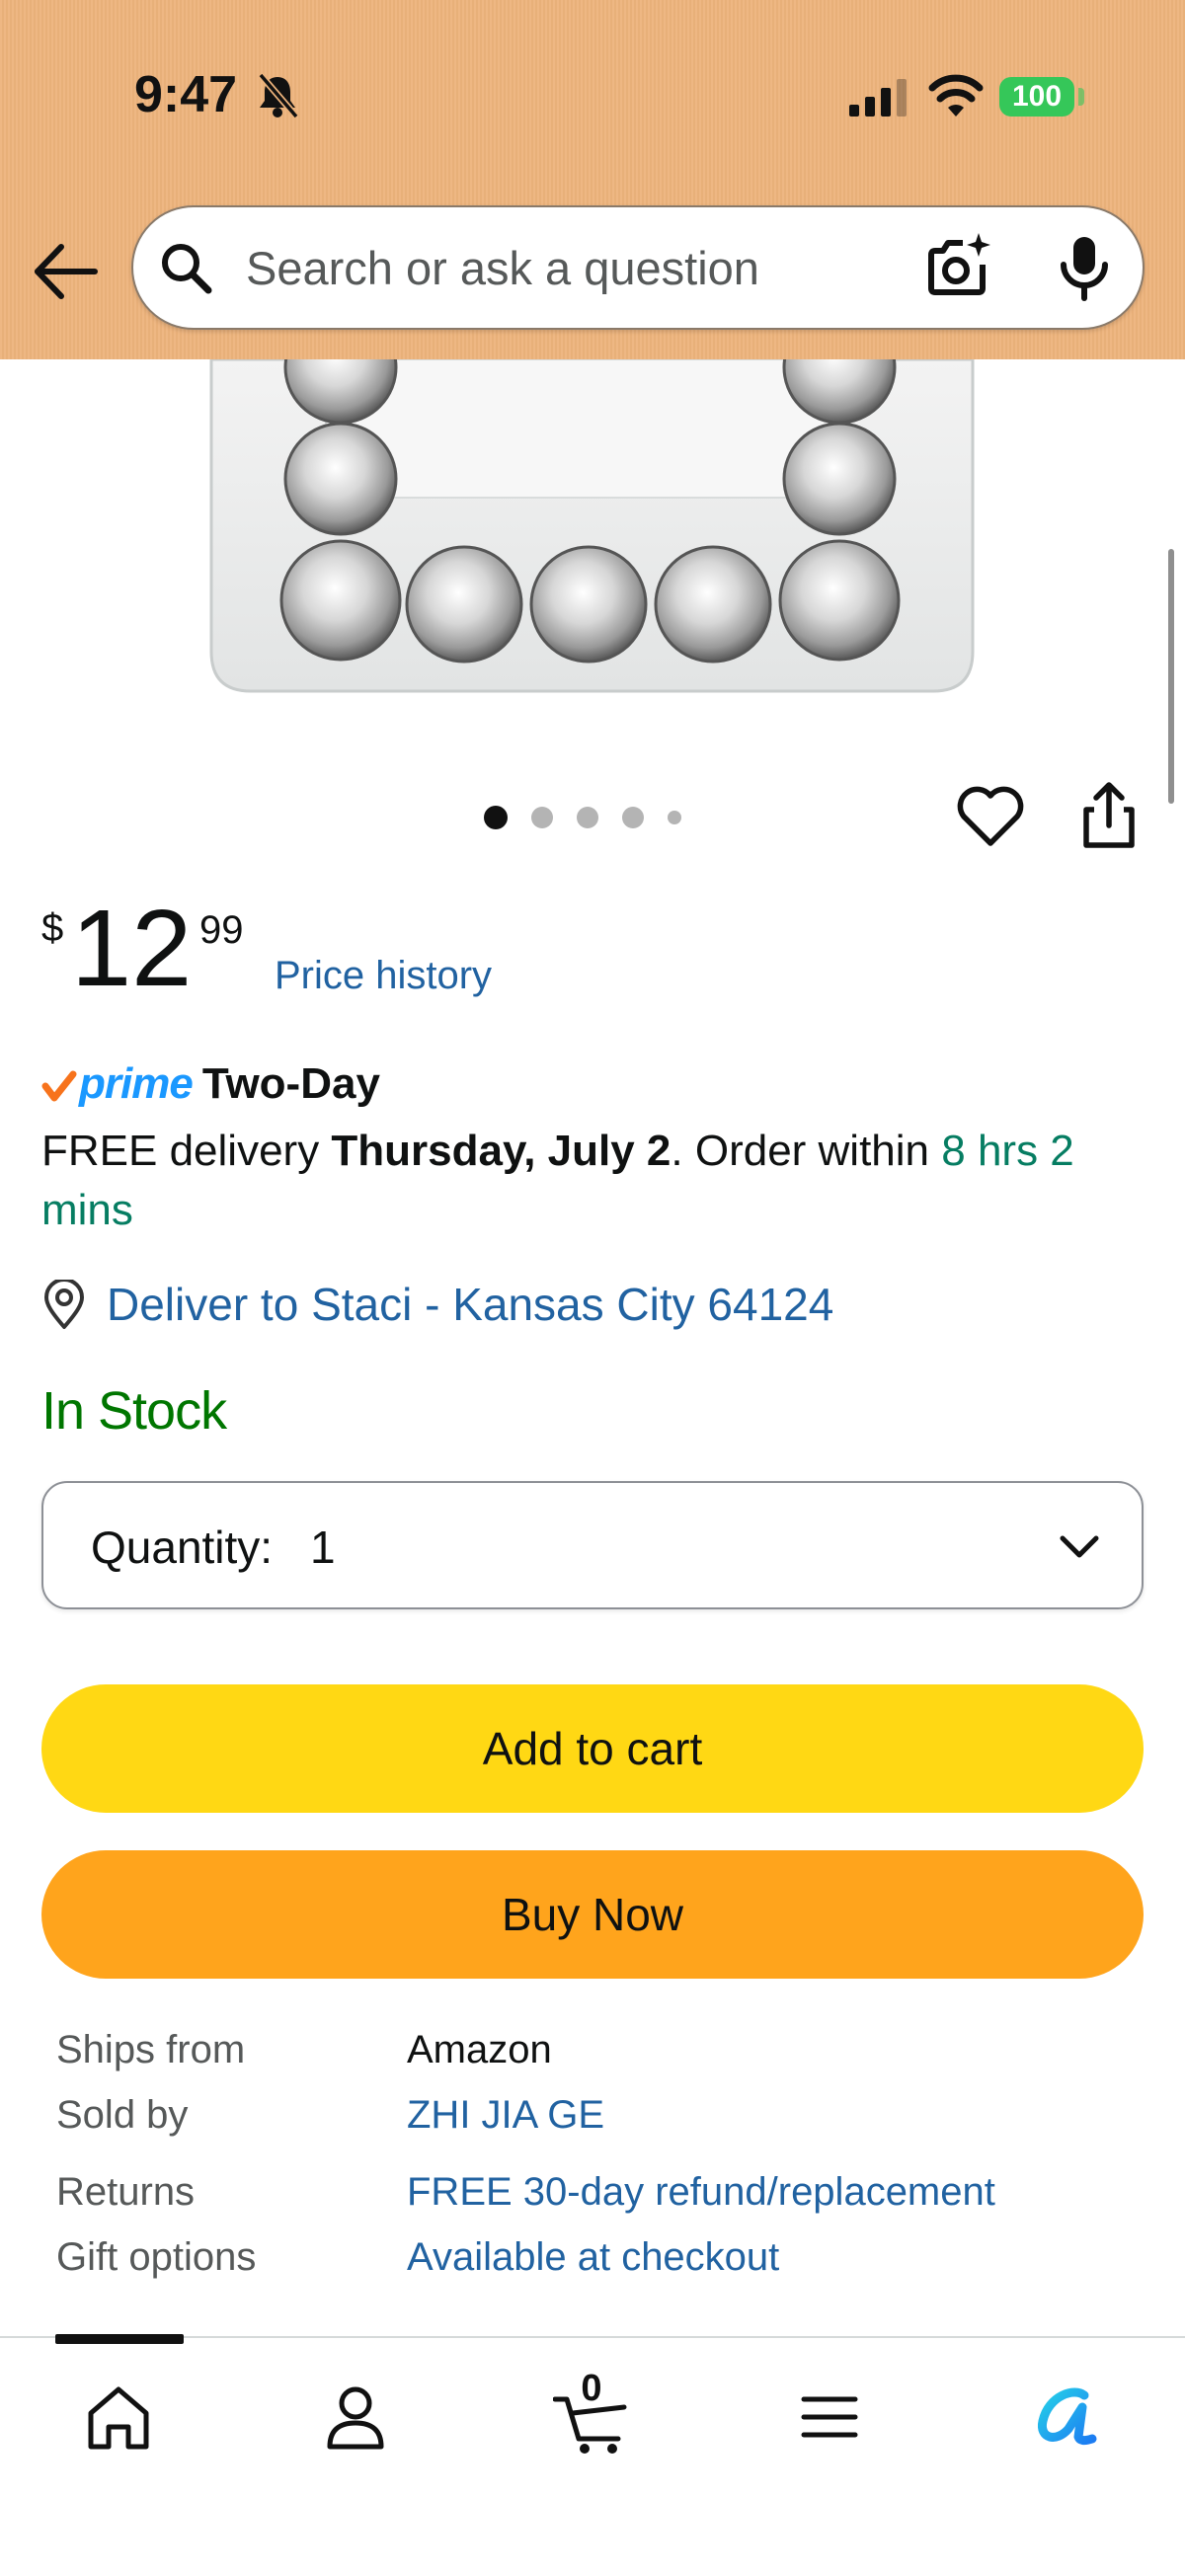 Image resolution: width=1185 pixels, height=2576 pixels. What do you see at coordinates (126, 2192) in the screenshot?
I see `detail-key: Returns` at bounding box center [126, 2192].